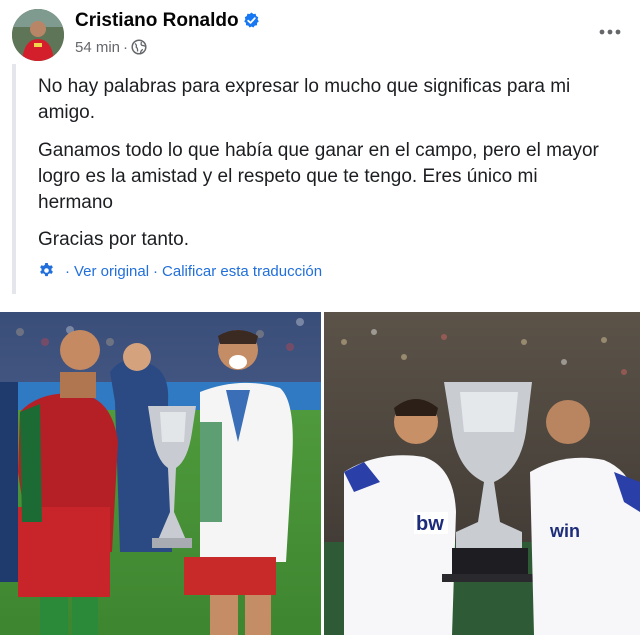  I want to click on translation-row: · Ver original · Calificar esta traducción, so click(180, 272).